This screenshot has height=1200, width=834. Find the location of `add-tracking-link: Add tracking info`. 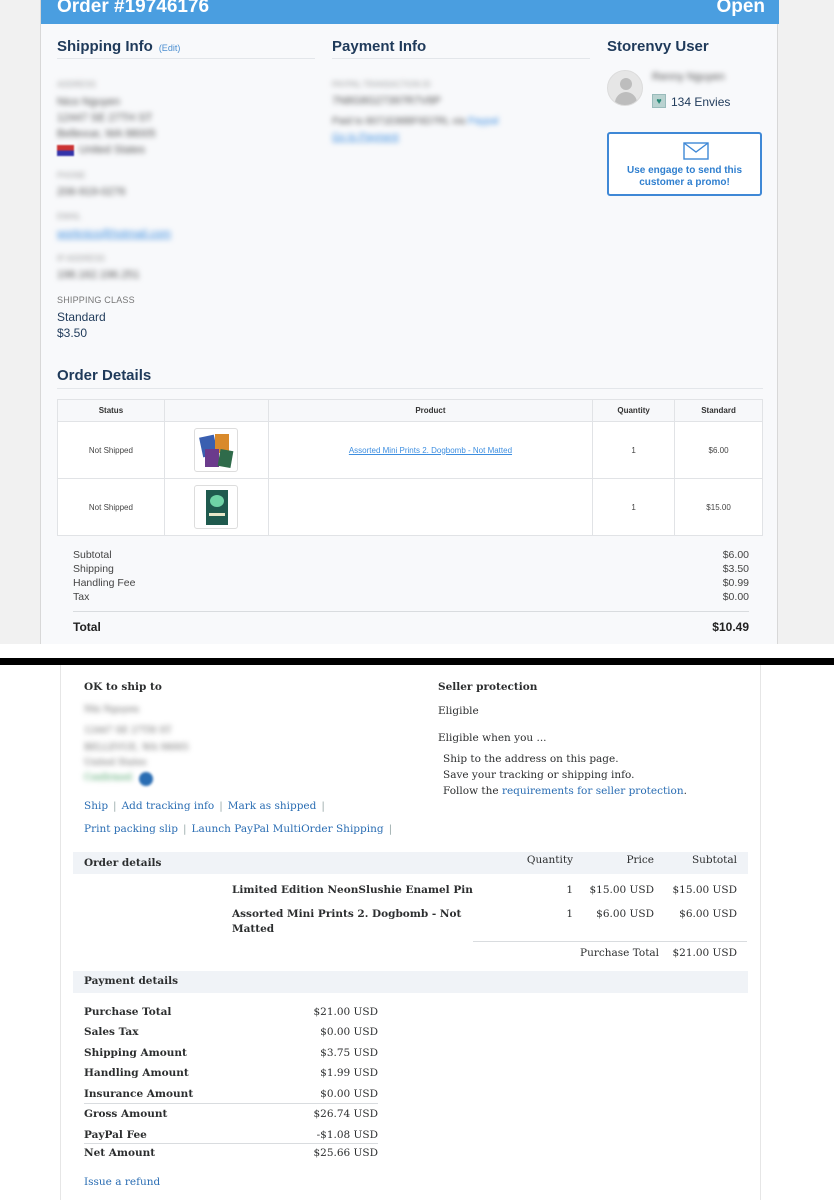

add-tracking-link: Add tracking info is located at coordinates (168, 806).